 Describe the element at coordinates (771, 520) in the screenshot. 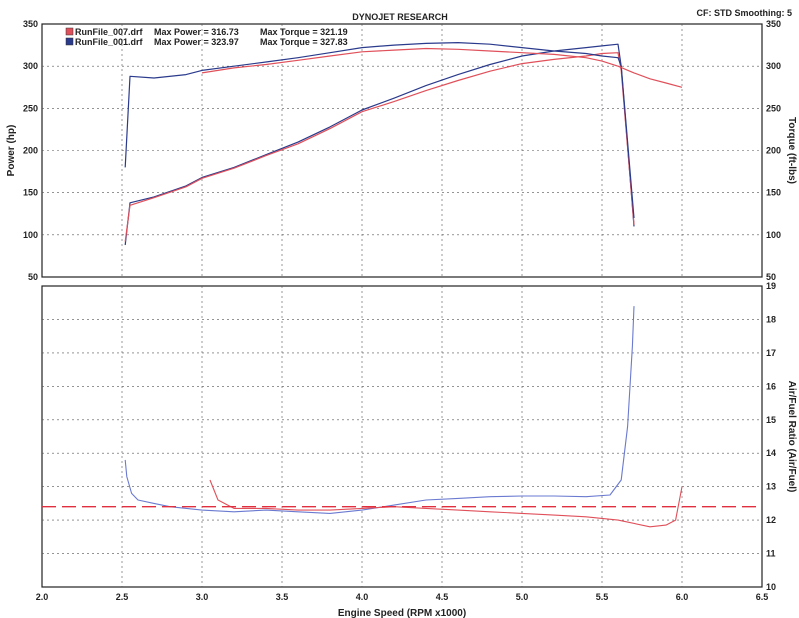

I see `afr-tick-label: 12` at that location.